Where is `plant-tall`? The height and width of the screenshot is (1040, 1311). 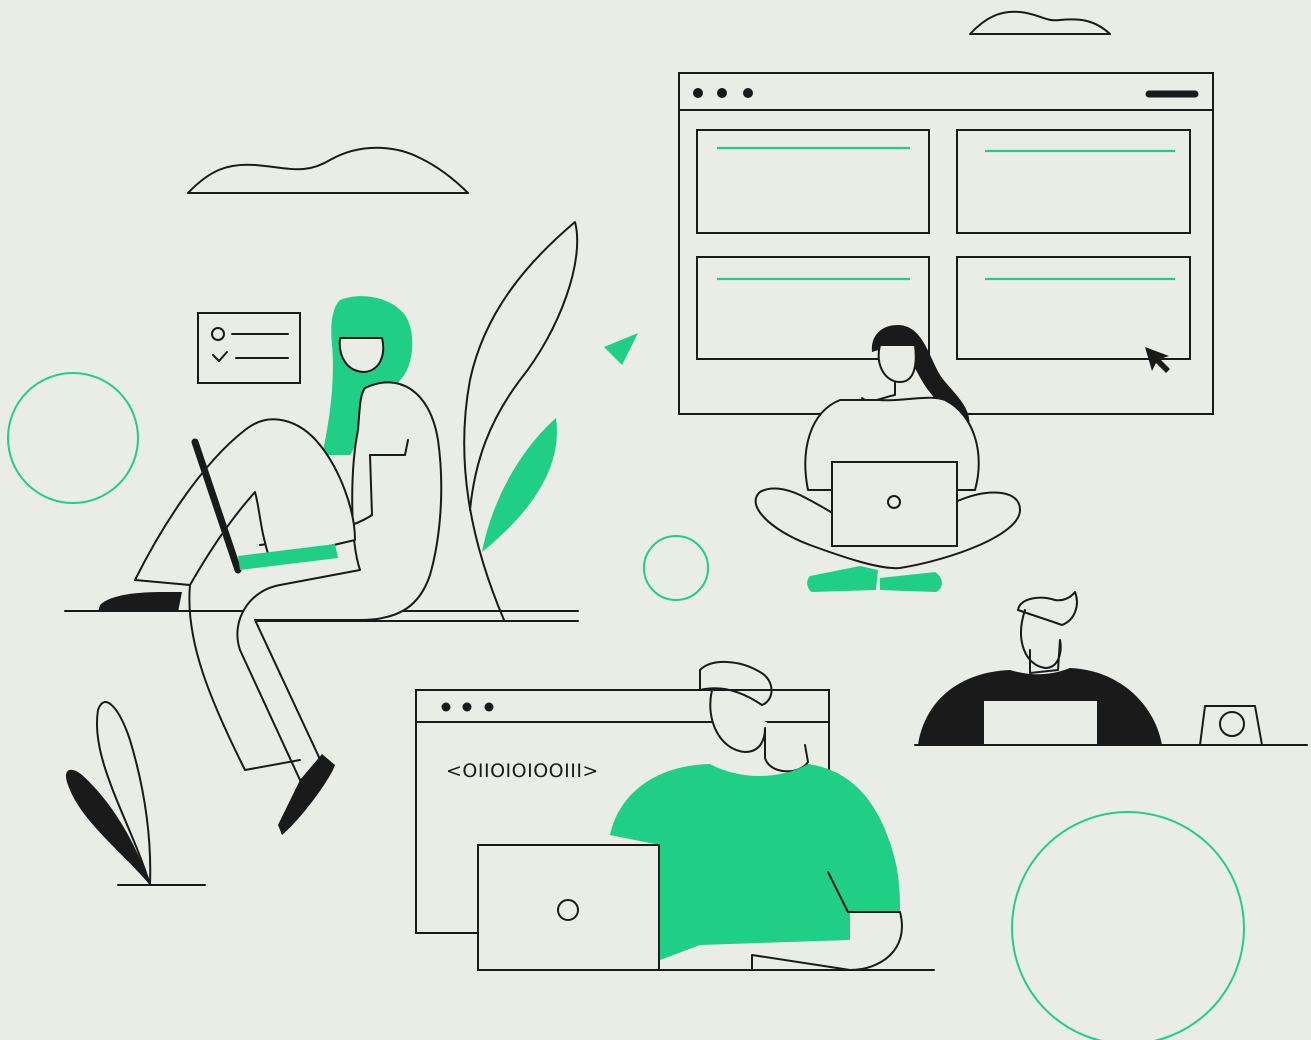
plant-tall is located at coordinates (521, 421).